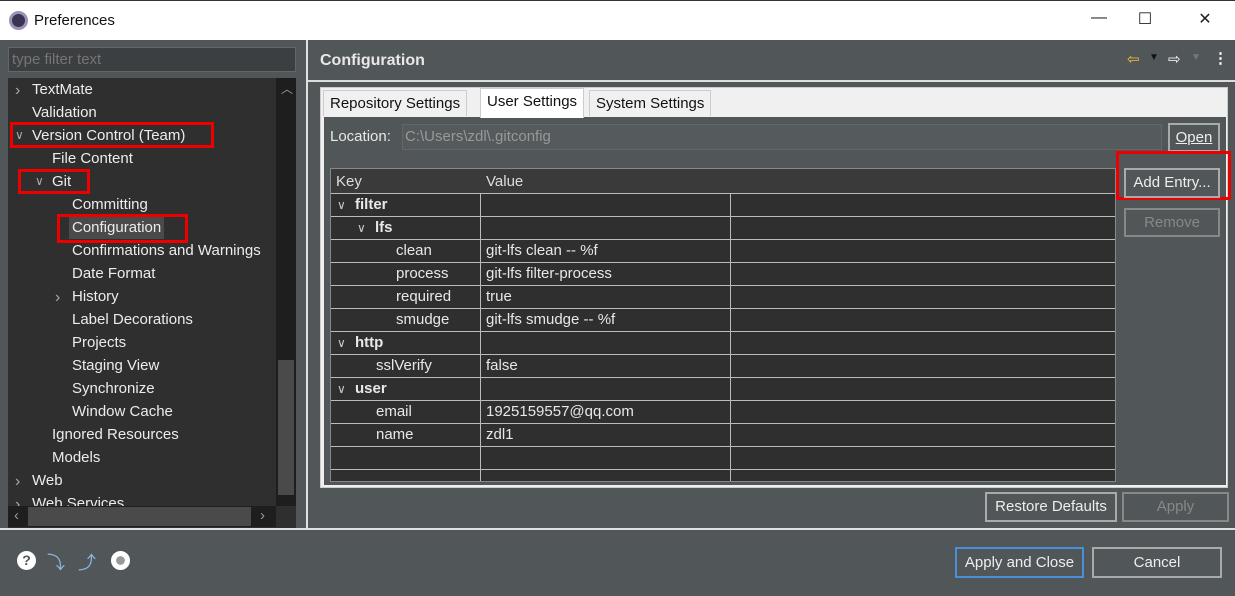 The image size is (1235, 596). Describe the element at coordinates (1051, 507) in the screenshot. I see `restore-defaults-button: Restore Defaults` at that location.